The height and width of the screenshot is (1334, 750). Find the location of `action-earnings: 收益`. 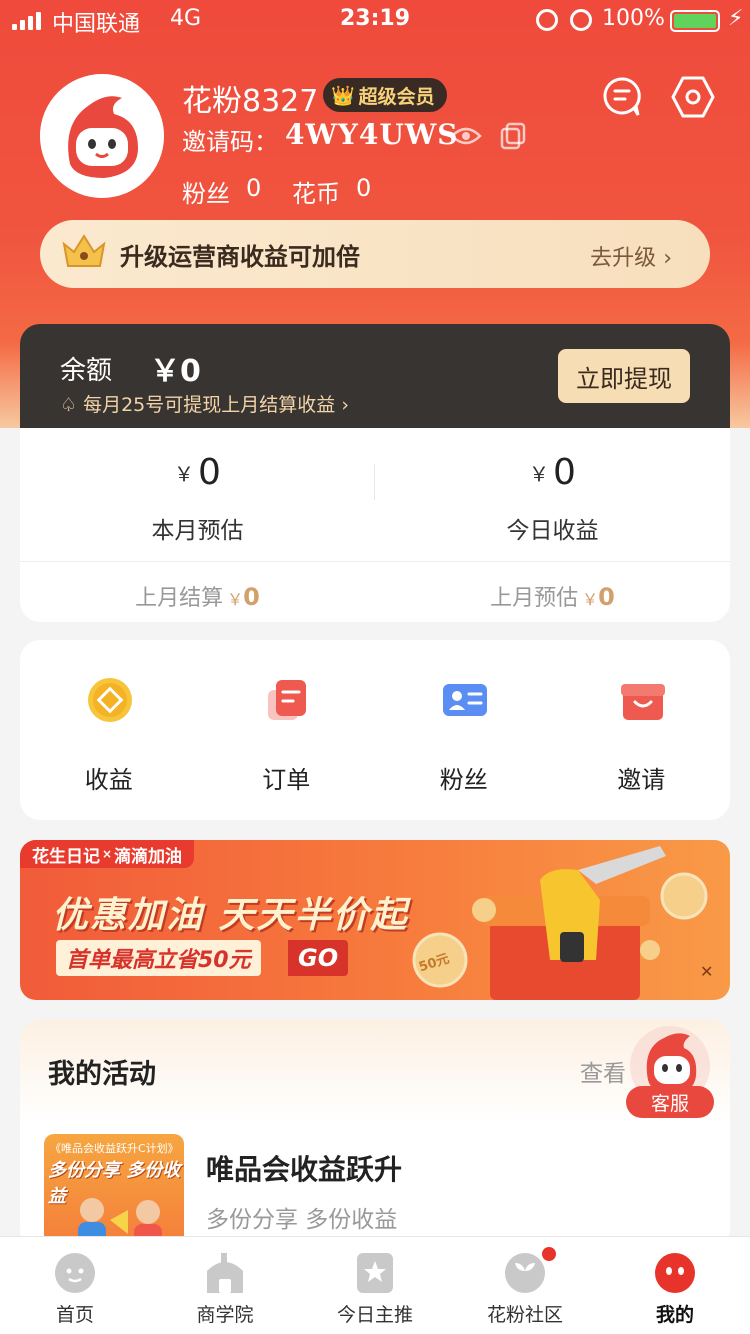

action-earnings: 收益 is located at coordinates (109, 730).